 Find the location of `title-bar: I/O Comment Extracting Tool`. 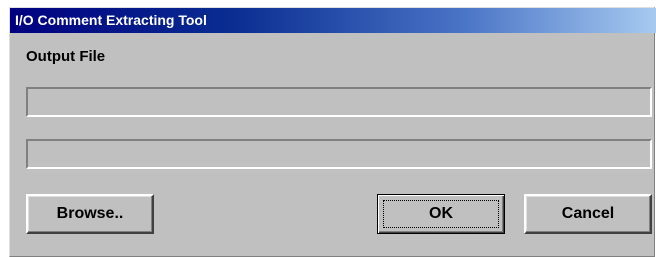

title-bar: I/O Comment Extracting Tool is located at coordinates (333, 20).